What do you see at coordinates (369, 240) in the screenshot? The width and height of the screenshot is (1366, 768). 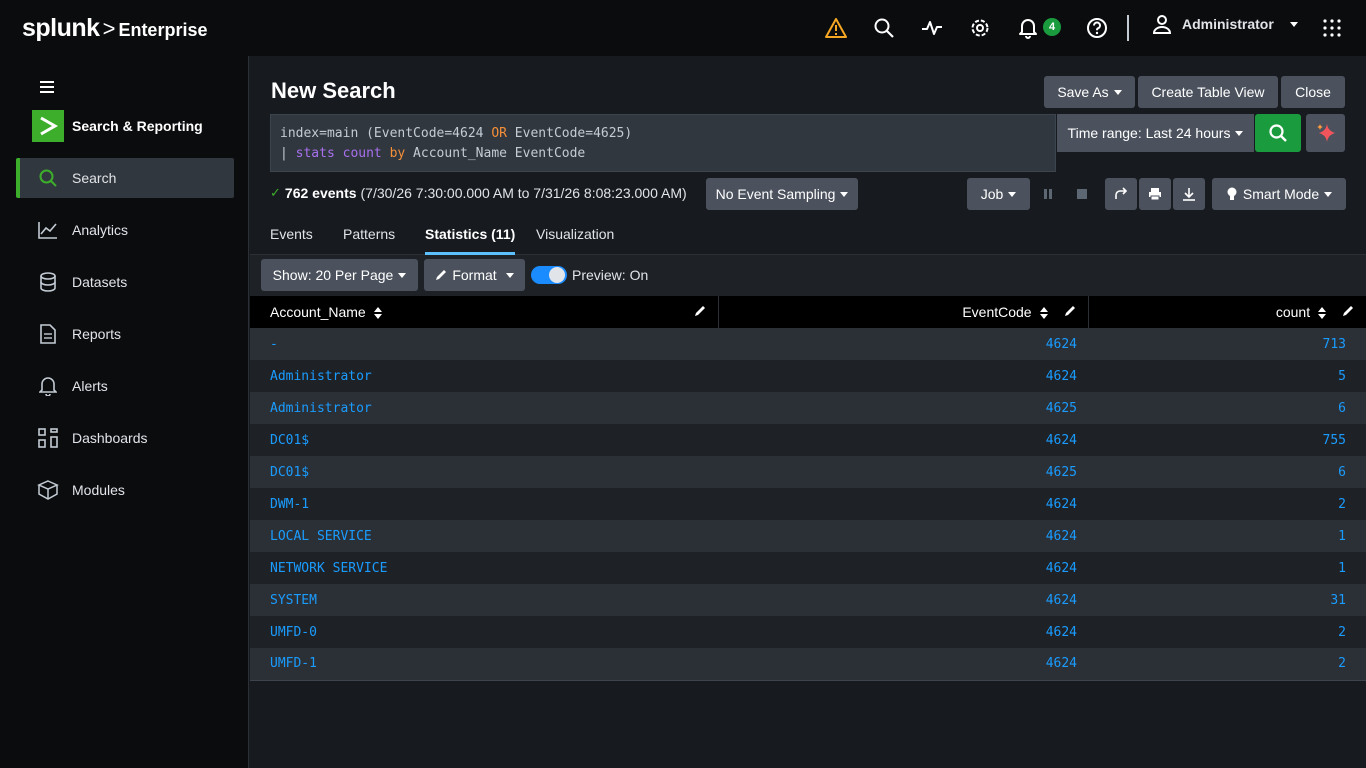 I see `tab-patterns: Patterns` at bounding box center [369, 240].